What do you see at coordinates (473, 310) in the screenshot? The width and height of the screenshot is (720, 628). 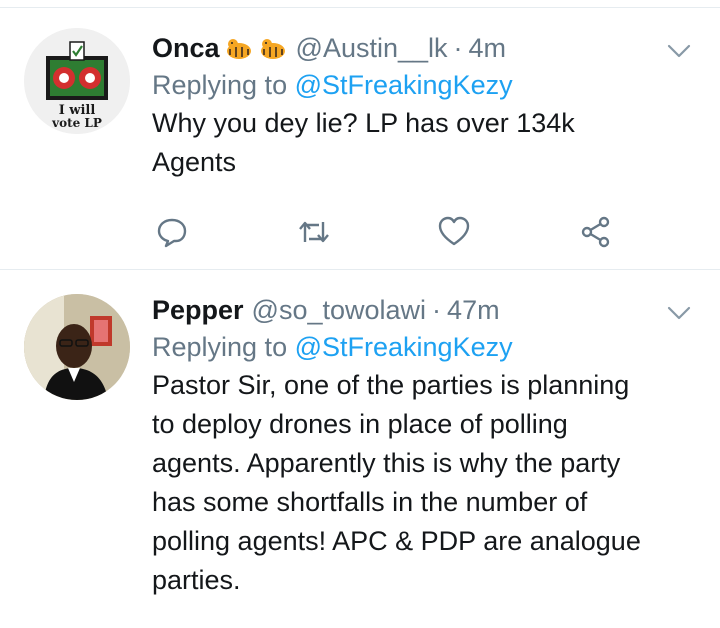 I see `timestamp: 47m` at bounding box center [473, 310].